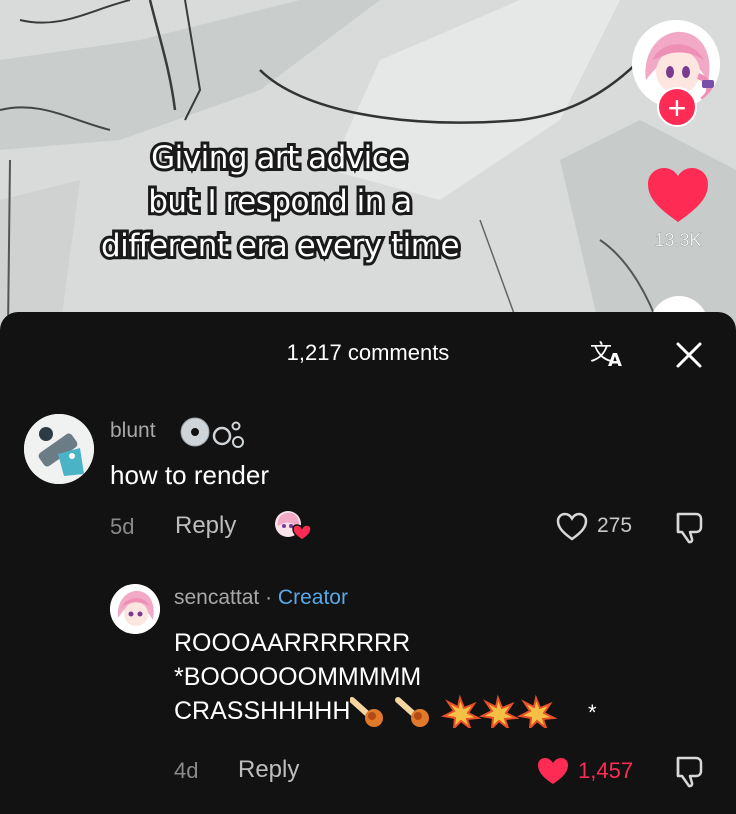  I want to click on heart-outline-icon, so click(572, 527).